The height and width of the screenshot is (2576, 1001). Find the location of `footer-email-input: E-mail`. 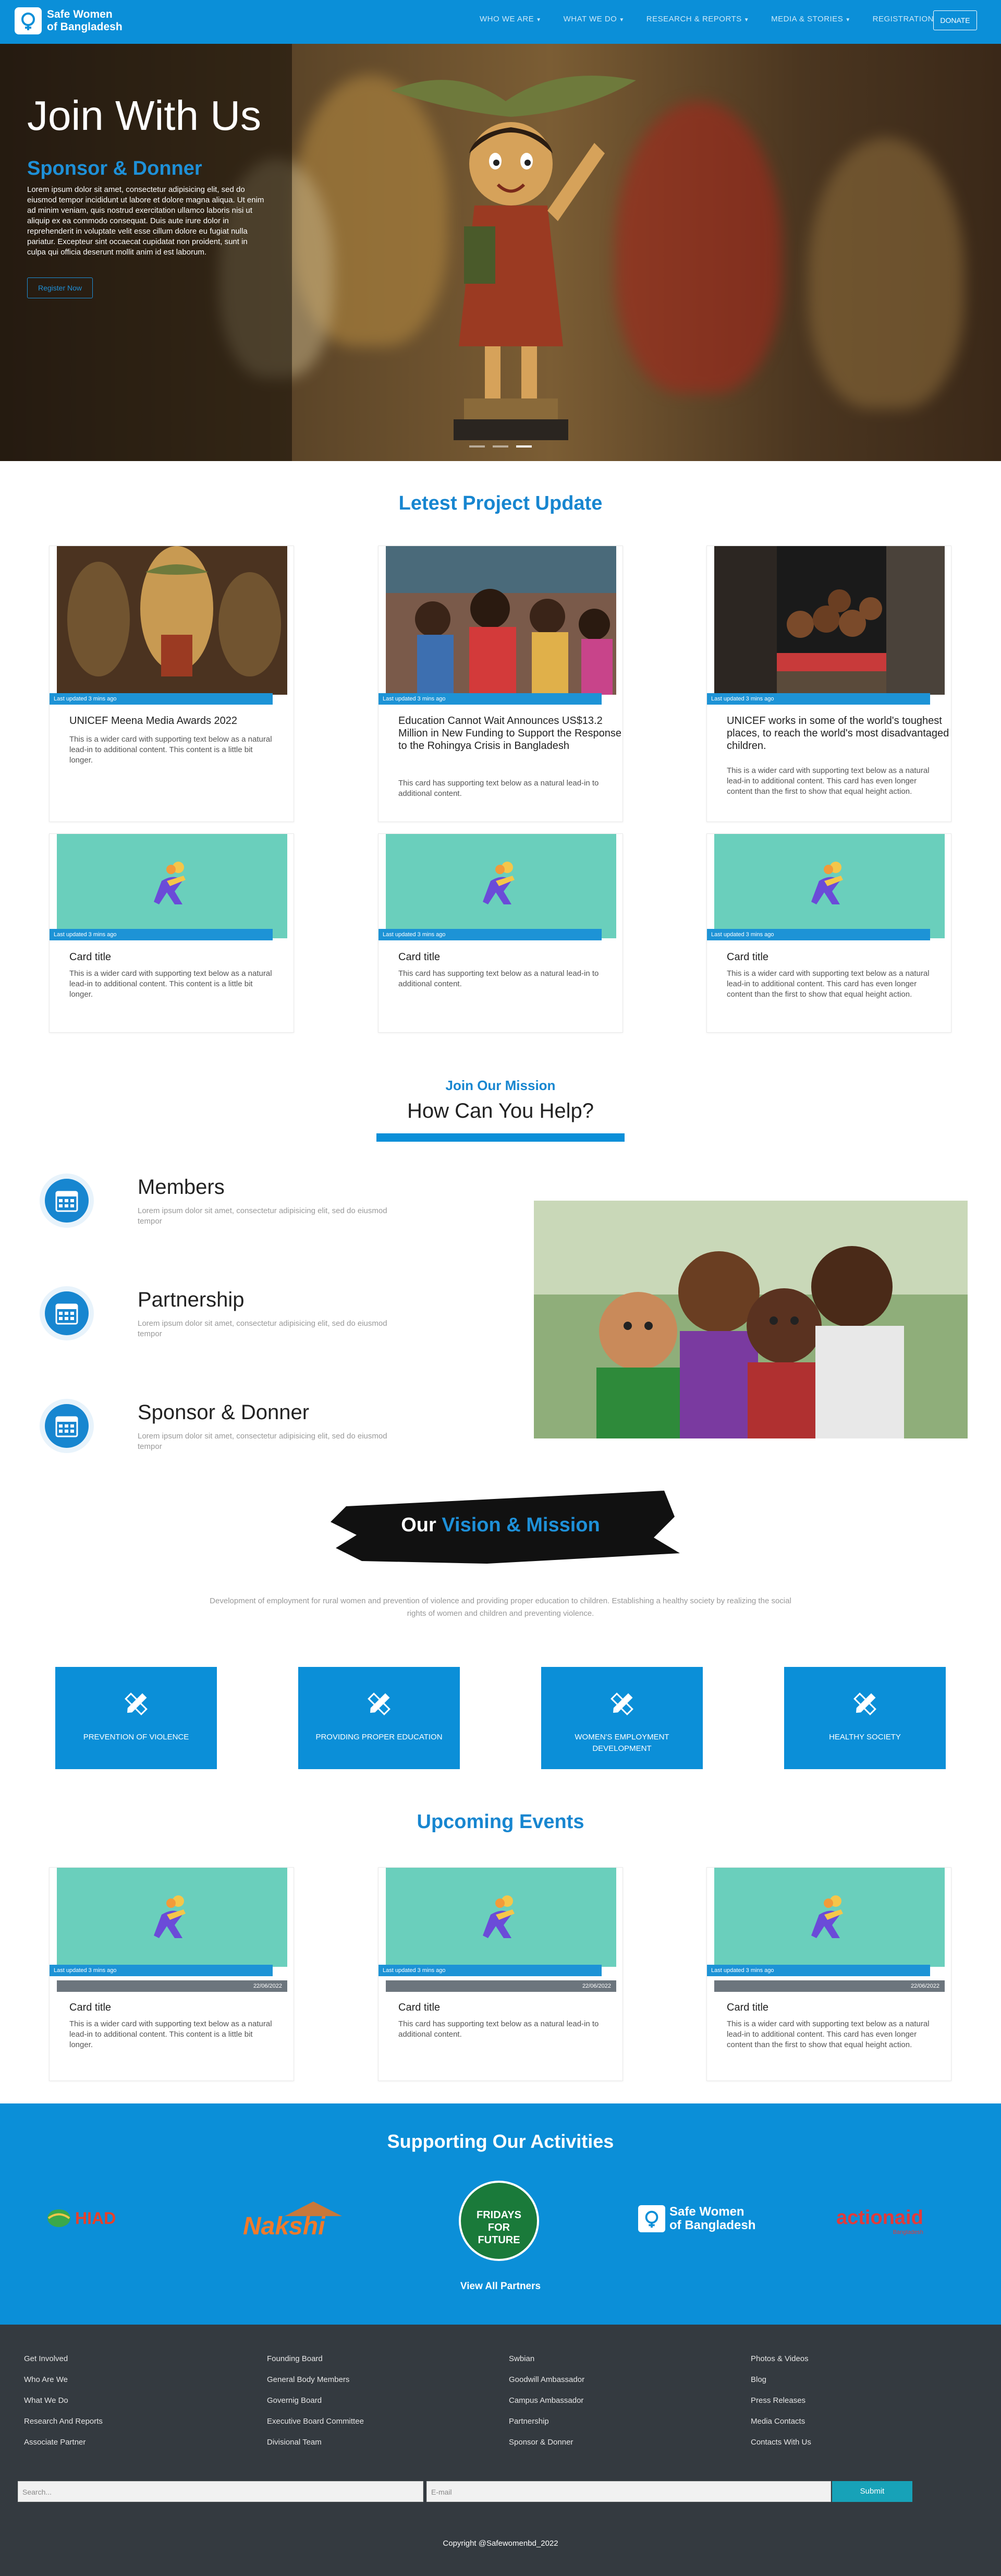

footer-email-input: E-mail is located at coordinates (629, 2491).